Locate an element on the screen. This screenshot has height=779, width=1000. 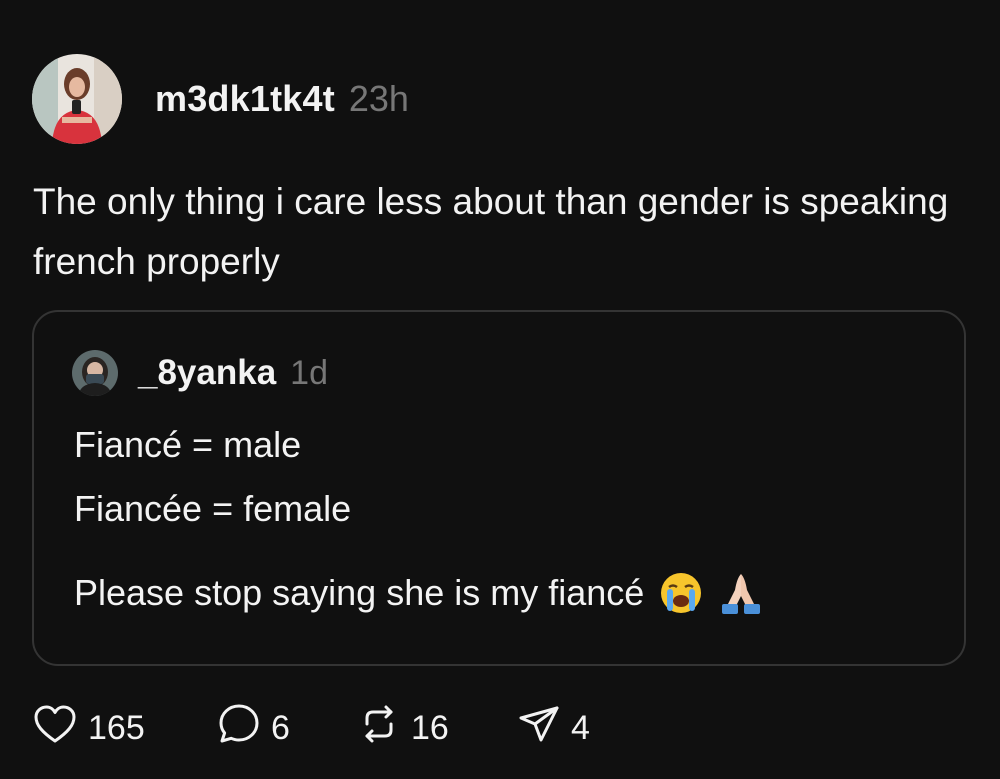
quoted-post-timestamp: 1d is located at coordinates (309, 372).